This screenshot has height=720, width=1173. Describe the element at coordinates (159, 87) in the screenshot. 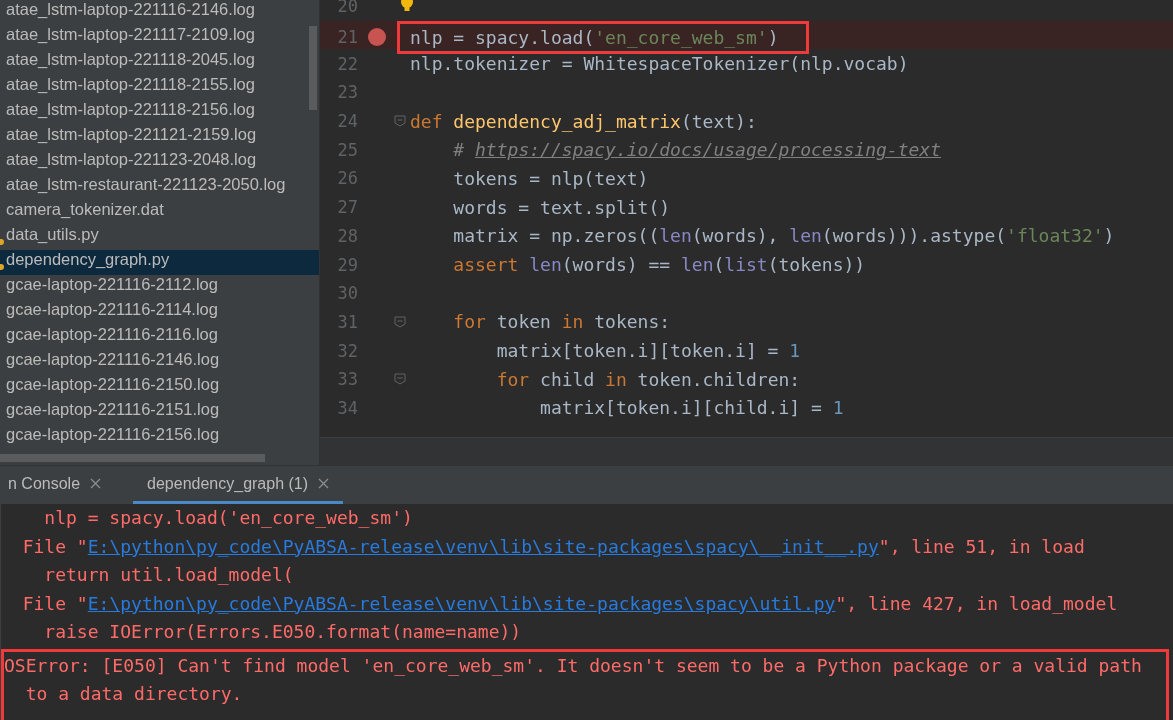

I see `file-item: atae_lstm-laptop-221118-2155.log` at that location.